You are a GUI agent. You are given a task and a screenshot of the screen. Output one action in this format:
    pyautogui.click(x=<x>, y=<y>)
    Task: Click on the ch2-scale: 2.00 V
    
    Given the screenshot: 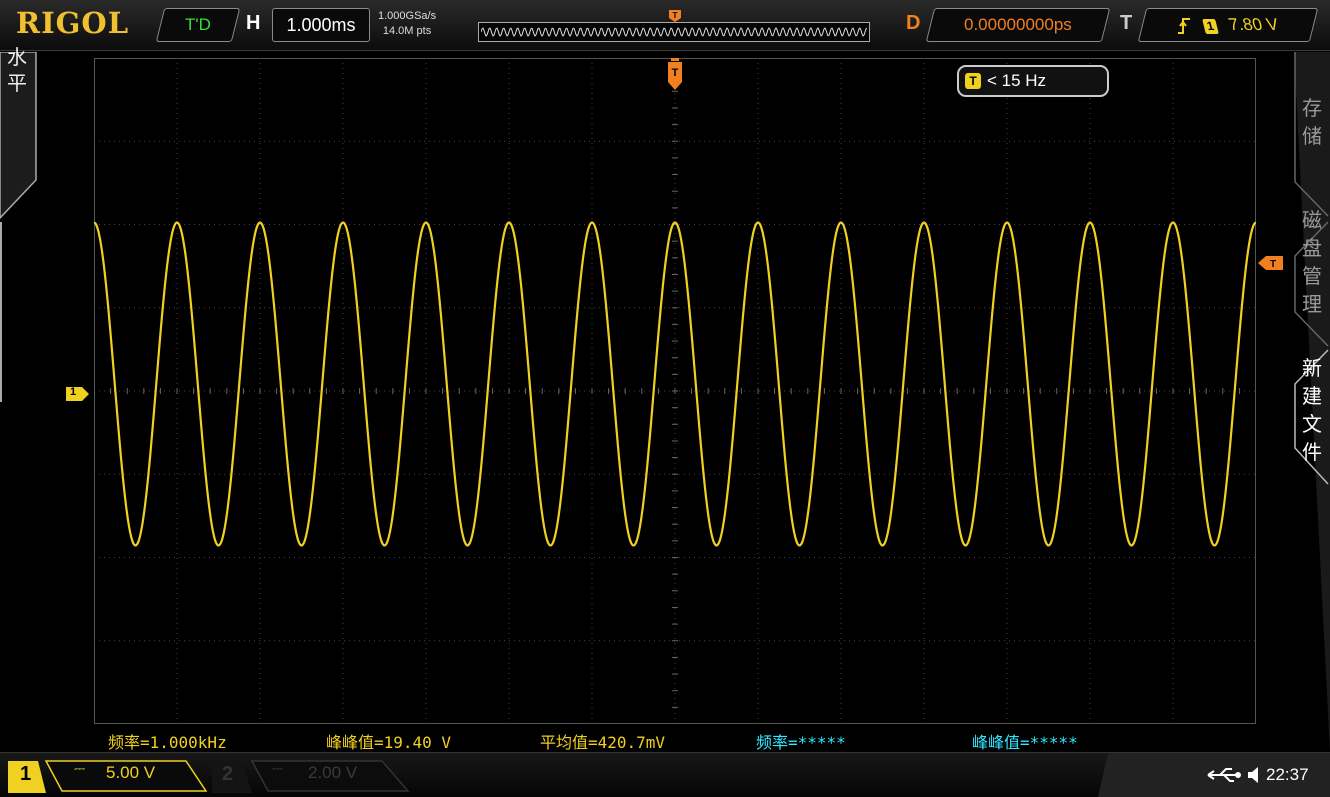 What is the action you would take?
    pyautogui.click(x=333, y=772)
    